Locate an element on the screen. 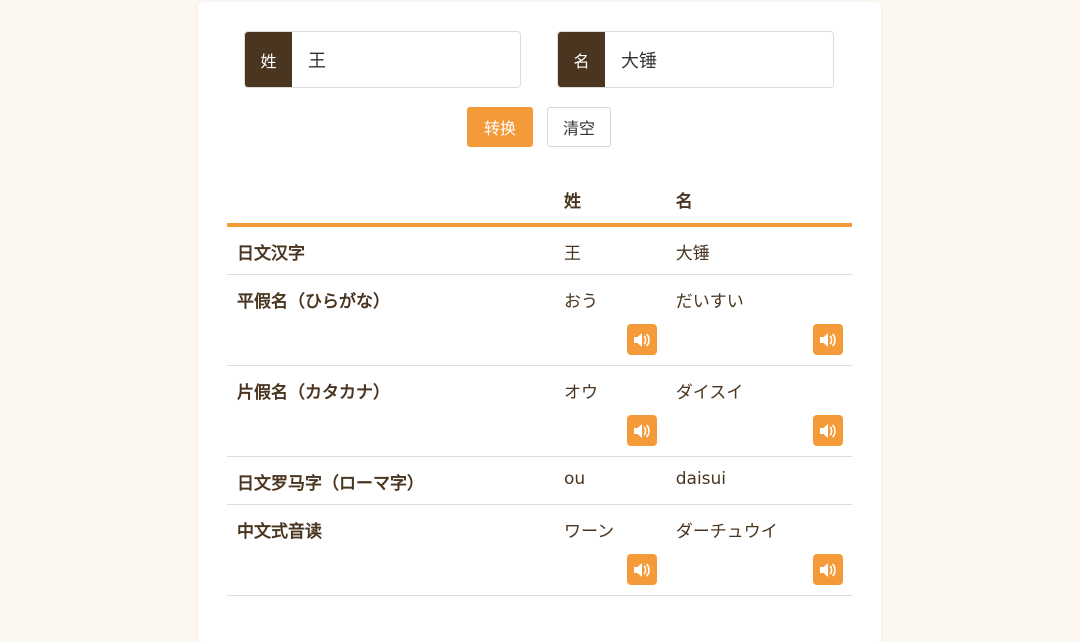 This screenshot has height=642, width=1080. given-name-cell: だいすい is located at coordinates (758, 320).